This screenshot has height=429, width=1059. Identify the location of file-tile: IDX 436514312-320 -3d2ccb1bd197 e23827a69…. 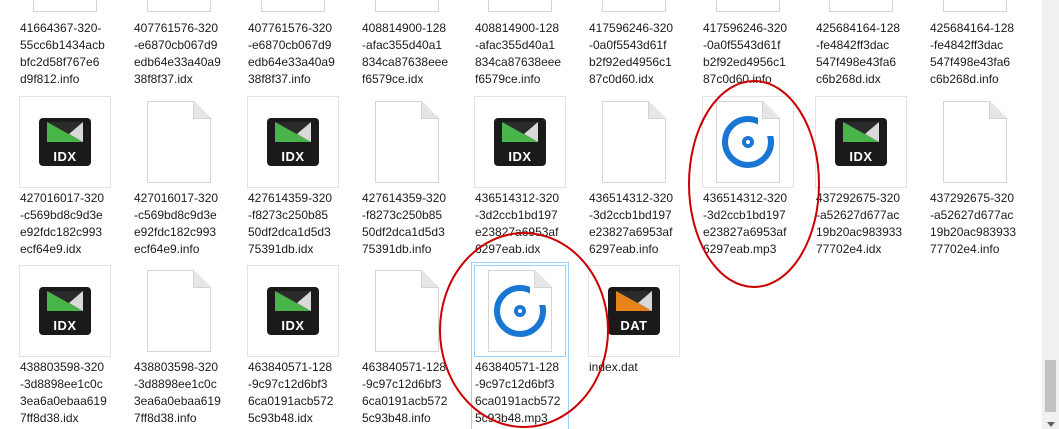
(520, 177).